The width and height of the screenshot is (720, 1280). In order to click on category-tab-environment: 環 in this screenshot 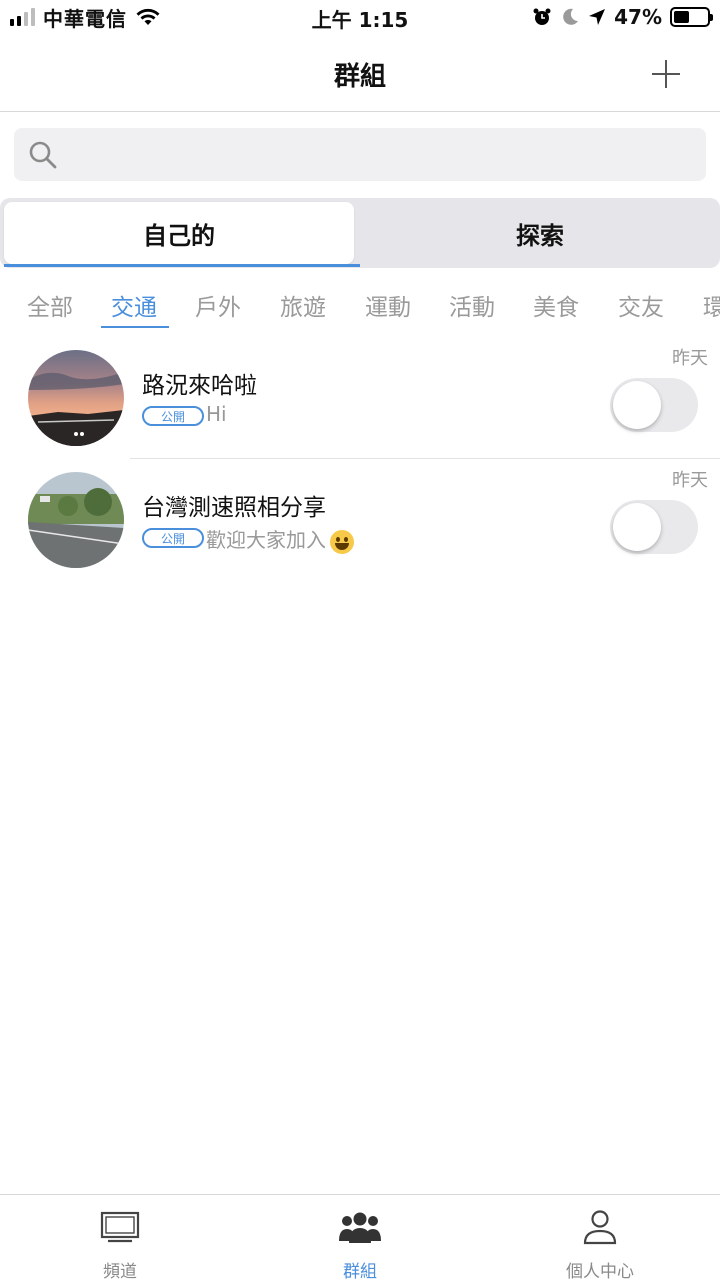, I will do `click(711, 305)`.